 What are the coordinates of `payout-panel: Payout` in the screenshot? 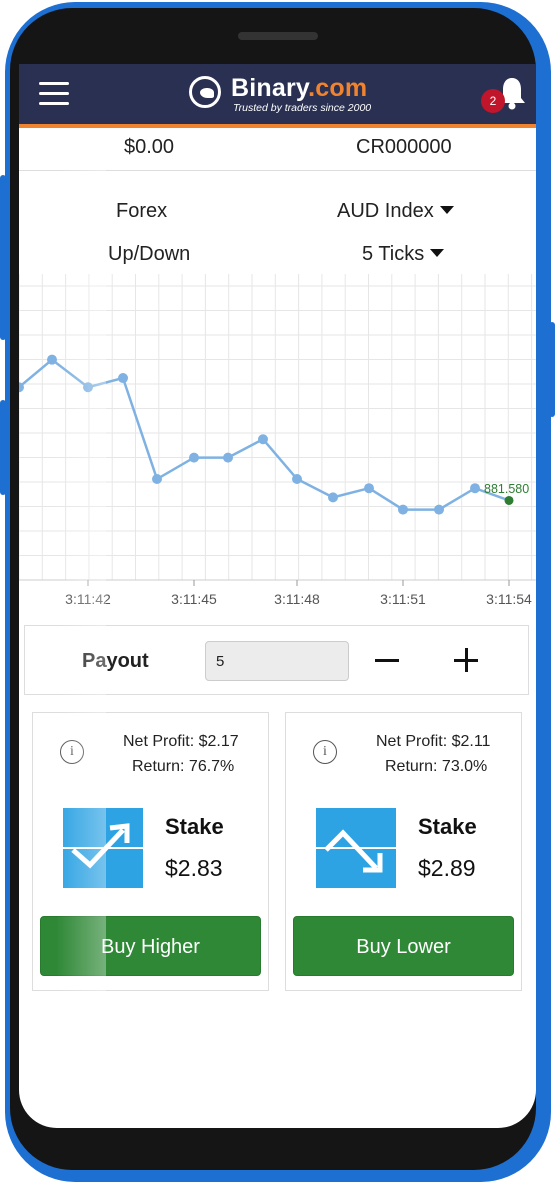 It's located at (276, 660).